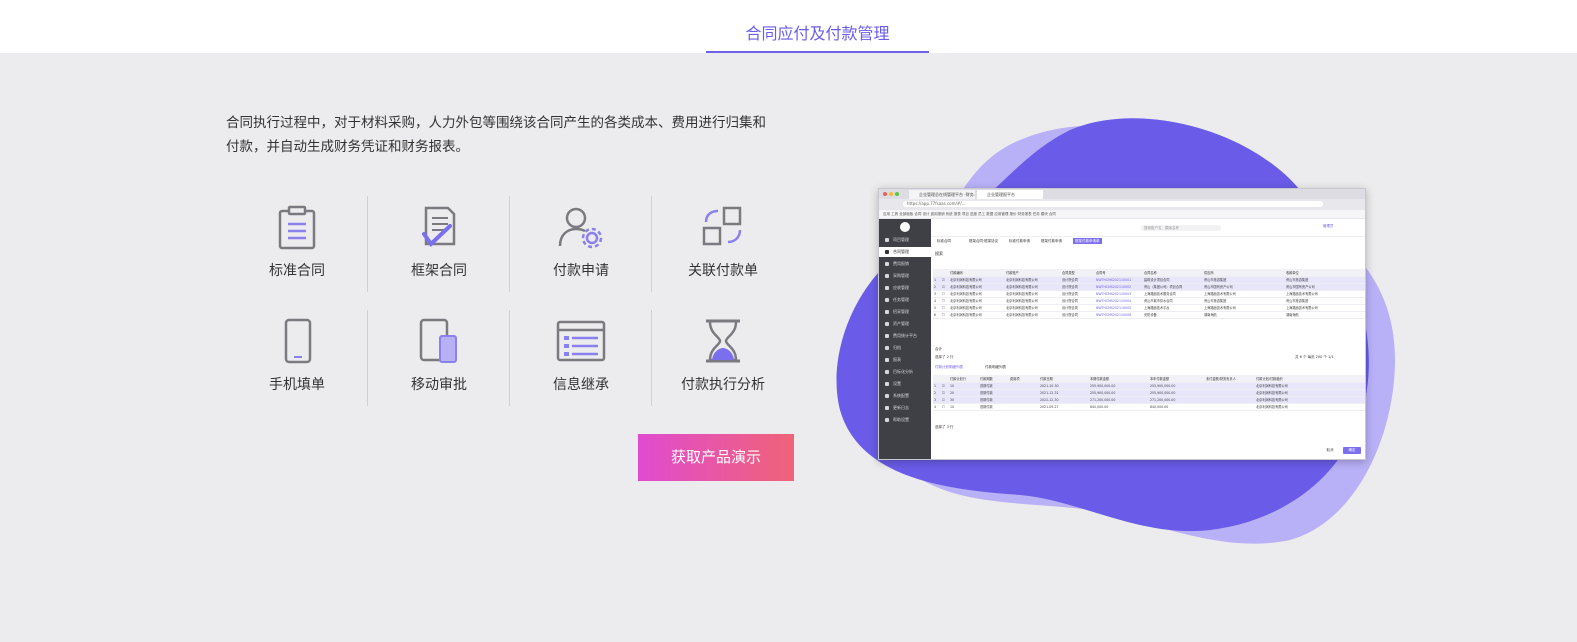 This screenshot has width=1577, height=642. What do you see at coordinates (581, 385) in the screenshot?
I see `feature-label: 信息继承` at bounding box center [581, 385].